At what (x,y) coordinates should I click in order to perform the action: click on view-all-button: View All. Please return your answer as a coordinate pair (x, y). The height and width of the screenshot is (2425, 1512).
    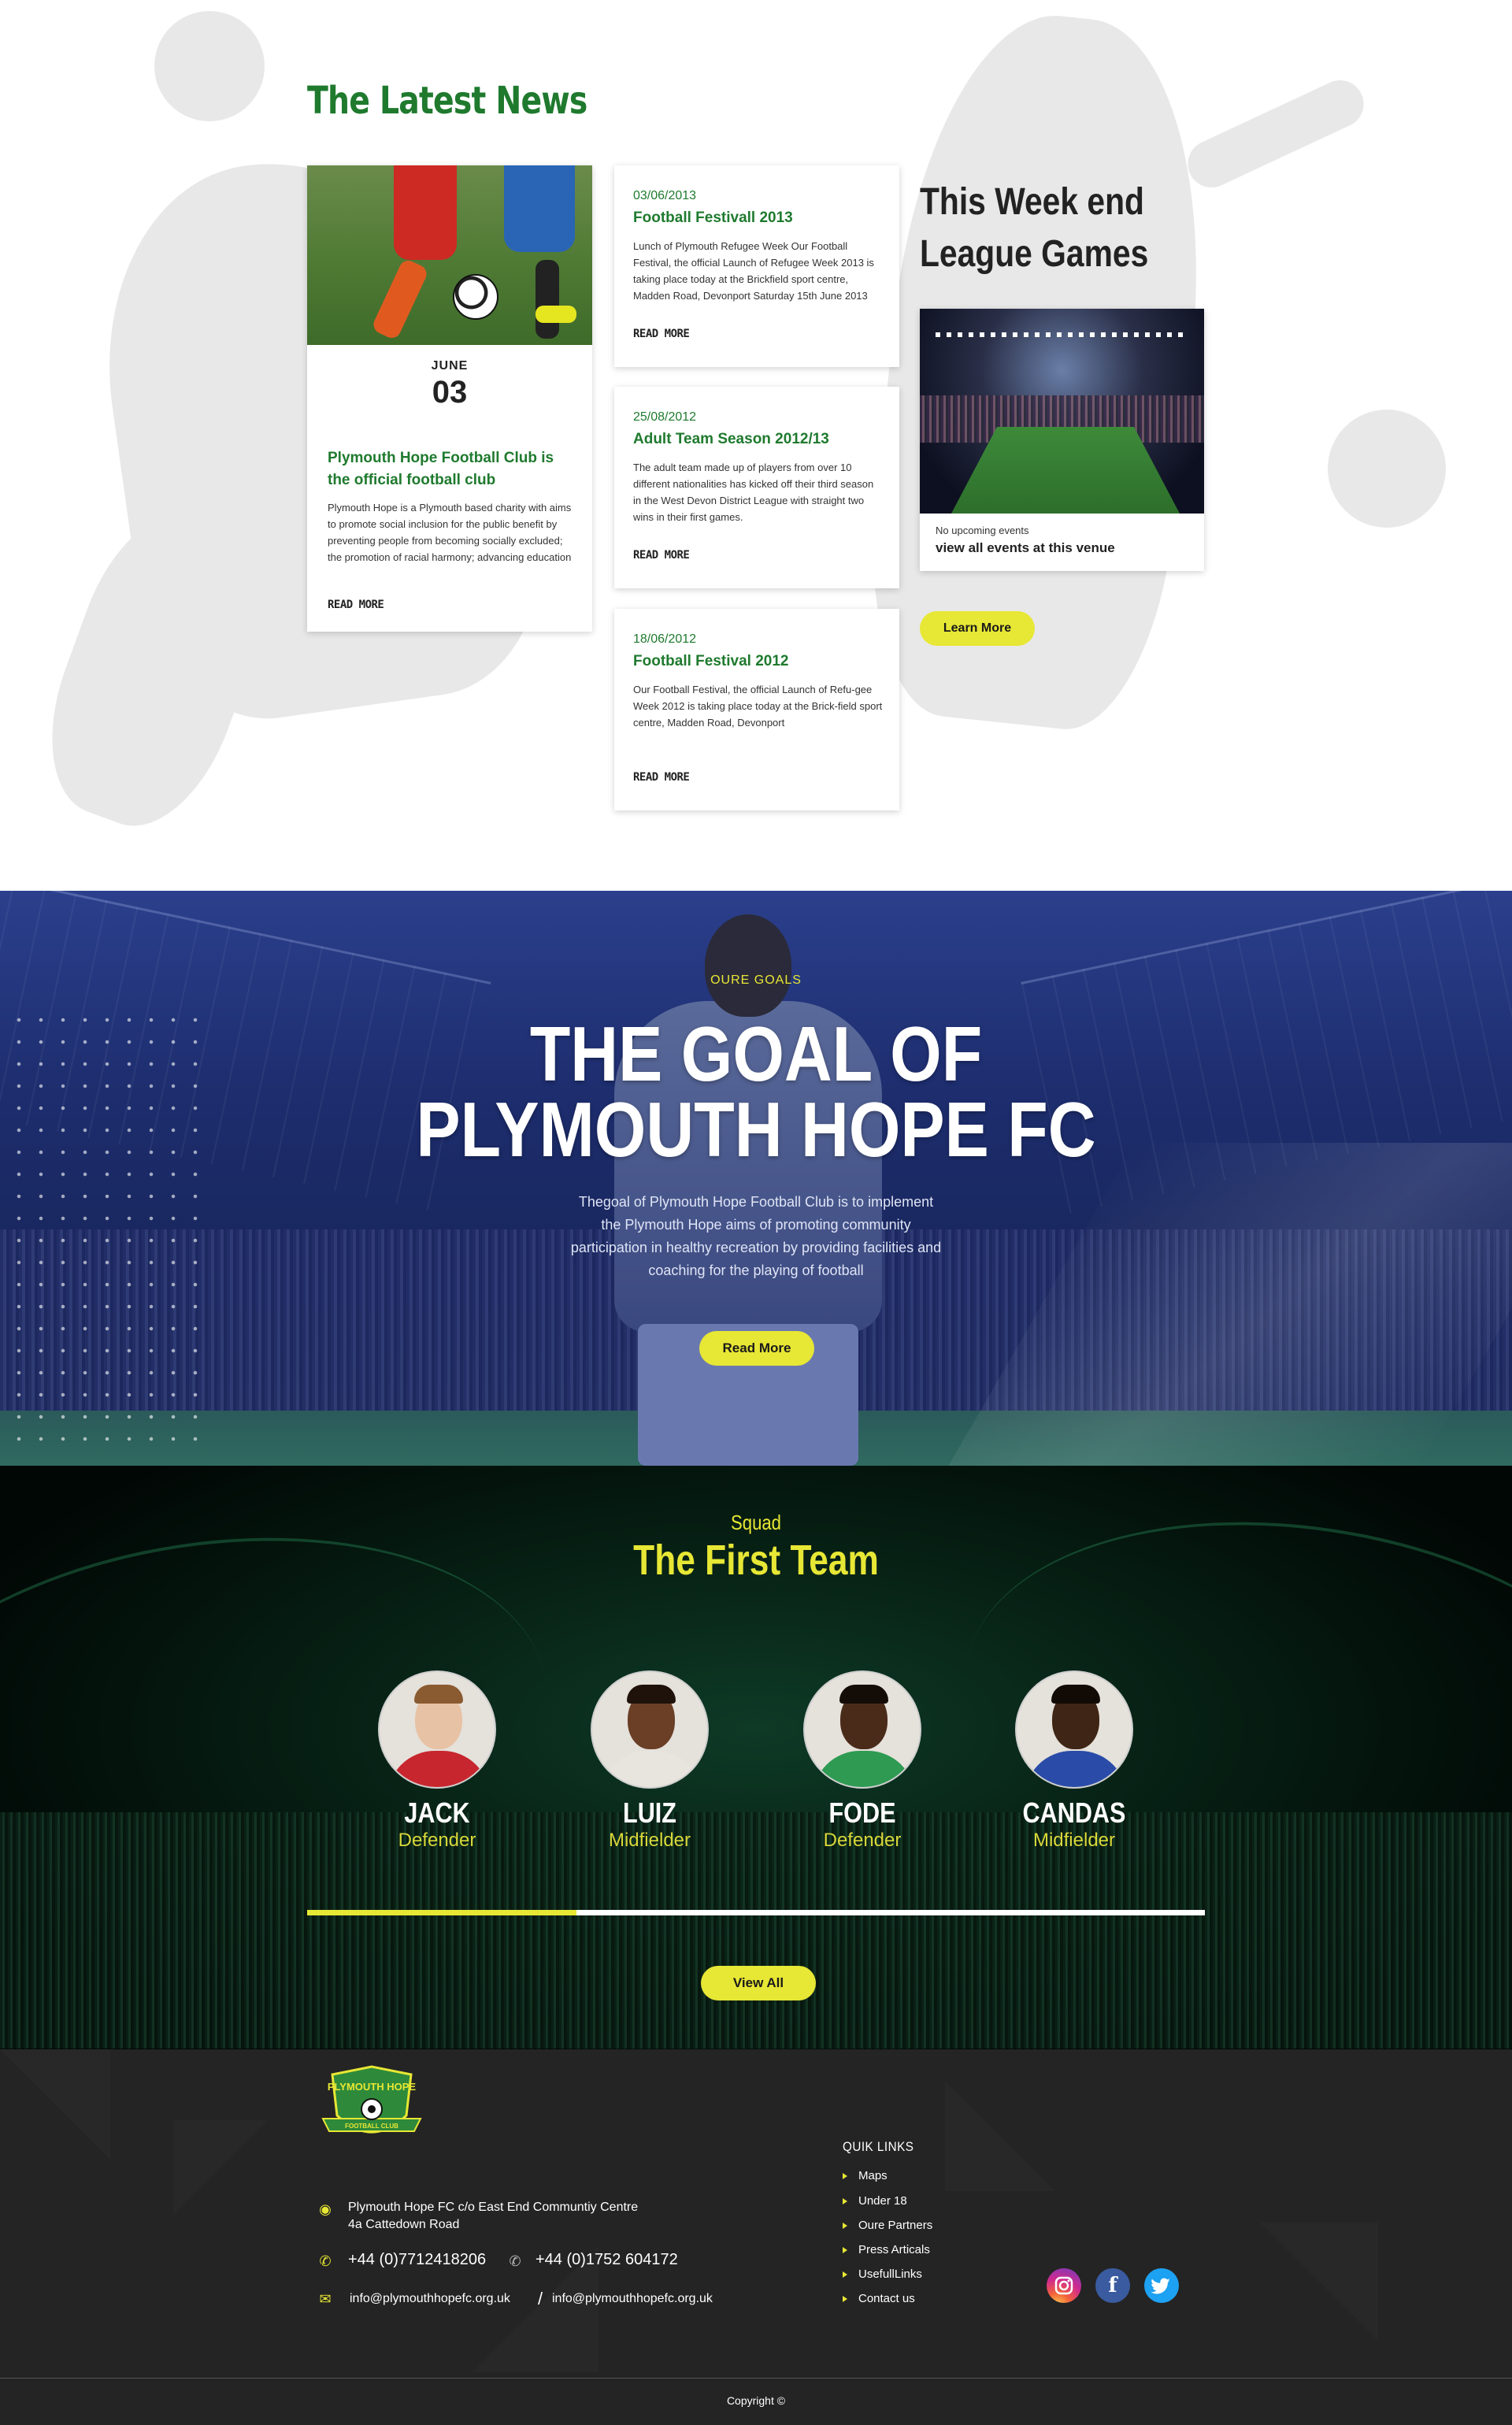
    Looking at the image, I should click on (758, 1983).